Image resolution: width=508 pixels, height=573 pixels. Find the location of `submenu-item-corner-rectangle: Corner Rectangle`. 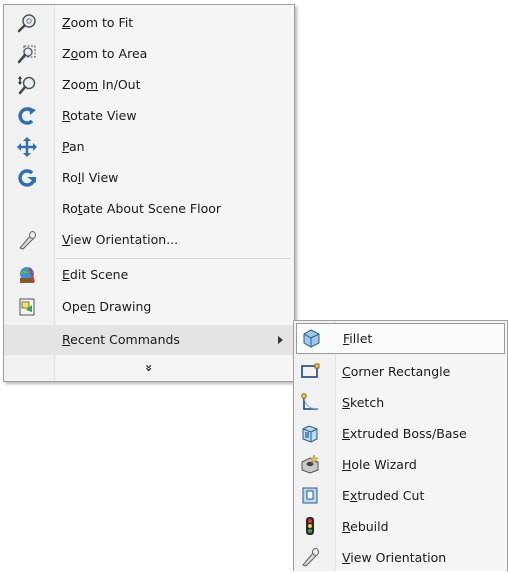

submenu-item-corner-rectangle: Corner Rectangle is located at coordinates (400, 371).